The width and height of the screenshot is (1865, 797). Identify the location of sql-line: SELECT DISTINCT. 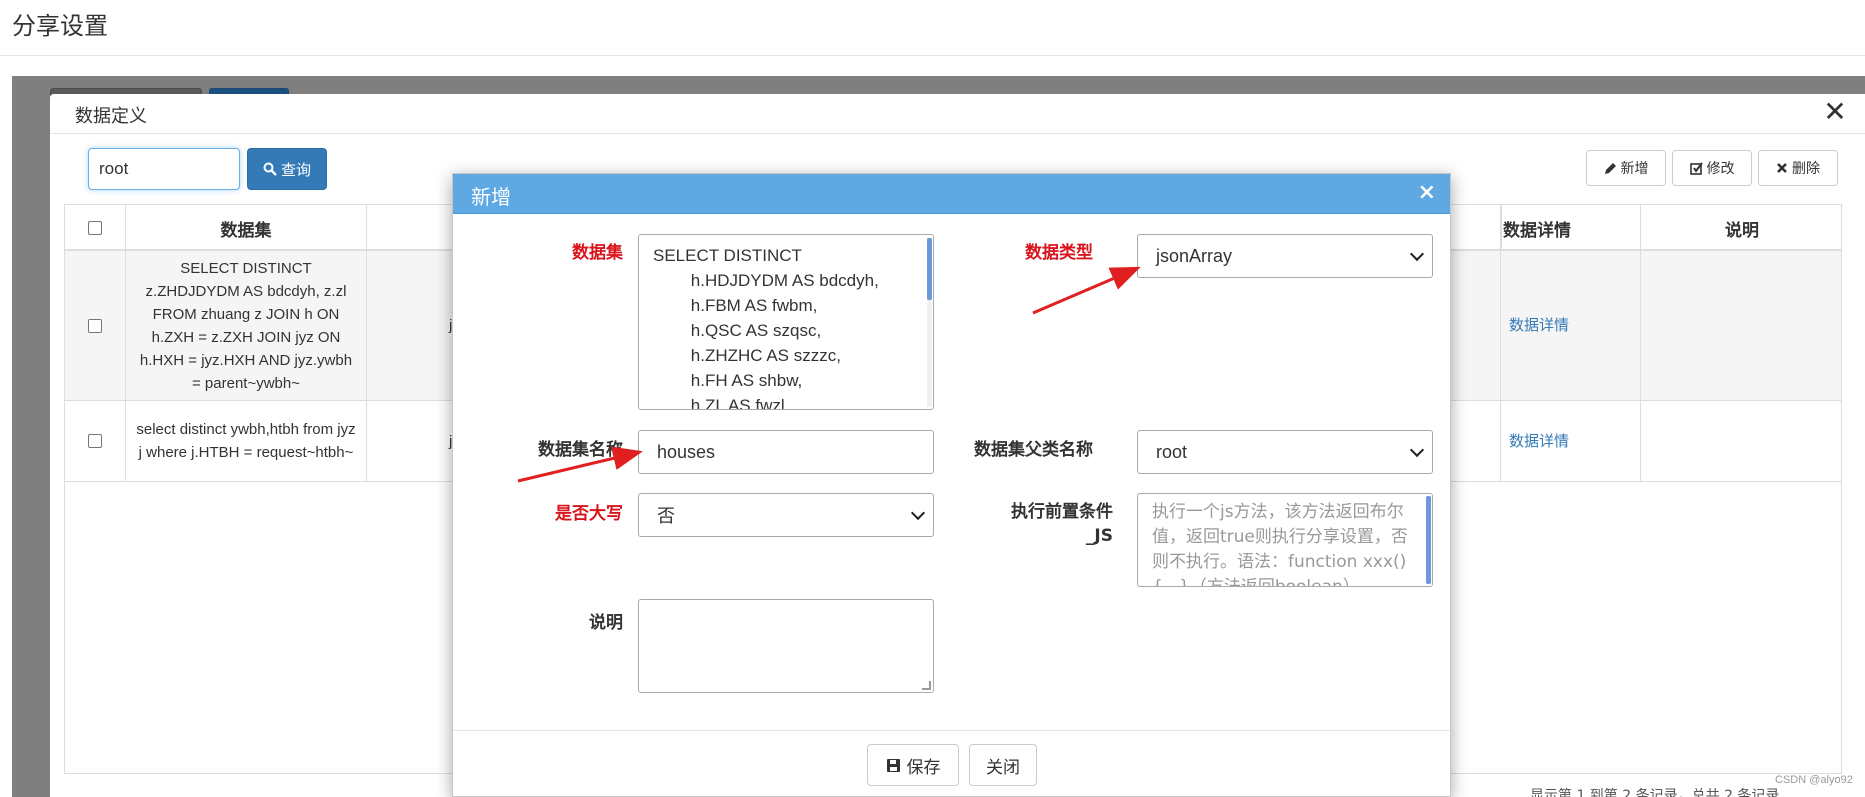
(727, 255).